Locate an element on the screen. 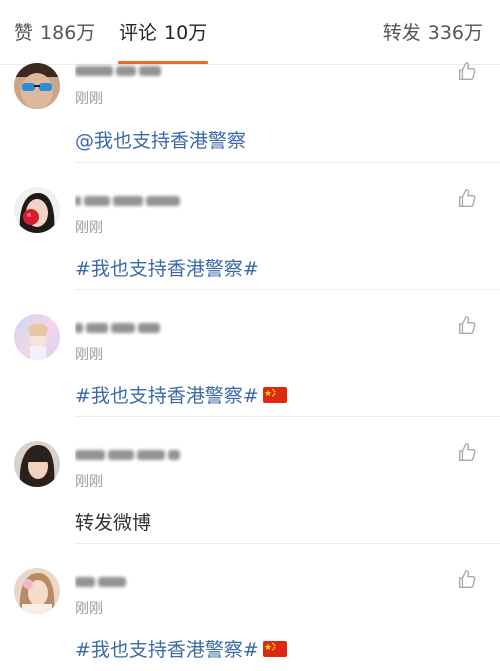  tab-likes-count: 186万 is located at coordinates (68, 33).